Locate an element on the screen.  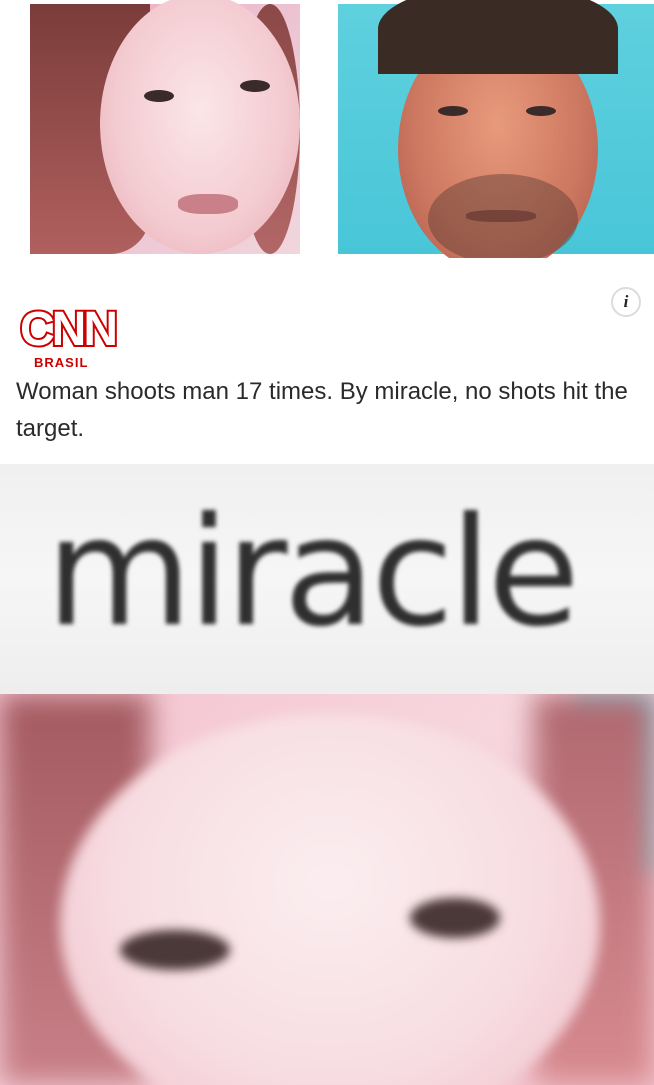
cnn-brasil-logo: CNN BRASIL is located at coordinates (71, 335).